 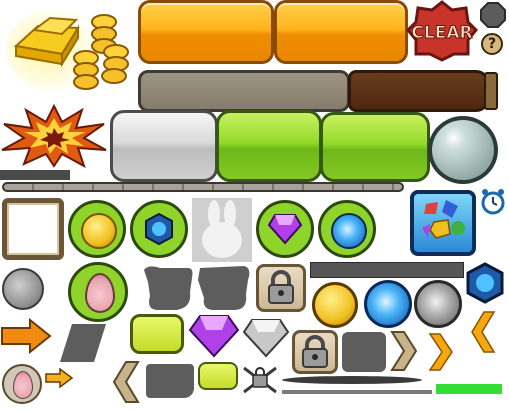 What do you see at coordinates (463, 150) in the screenshot?
I see `glass-orb-icon` at bounding box center [463, 150].